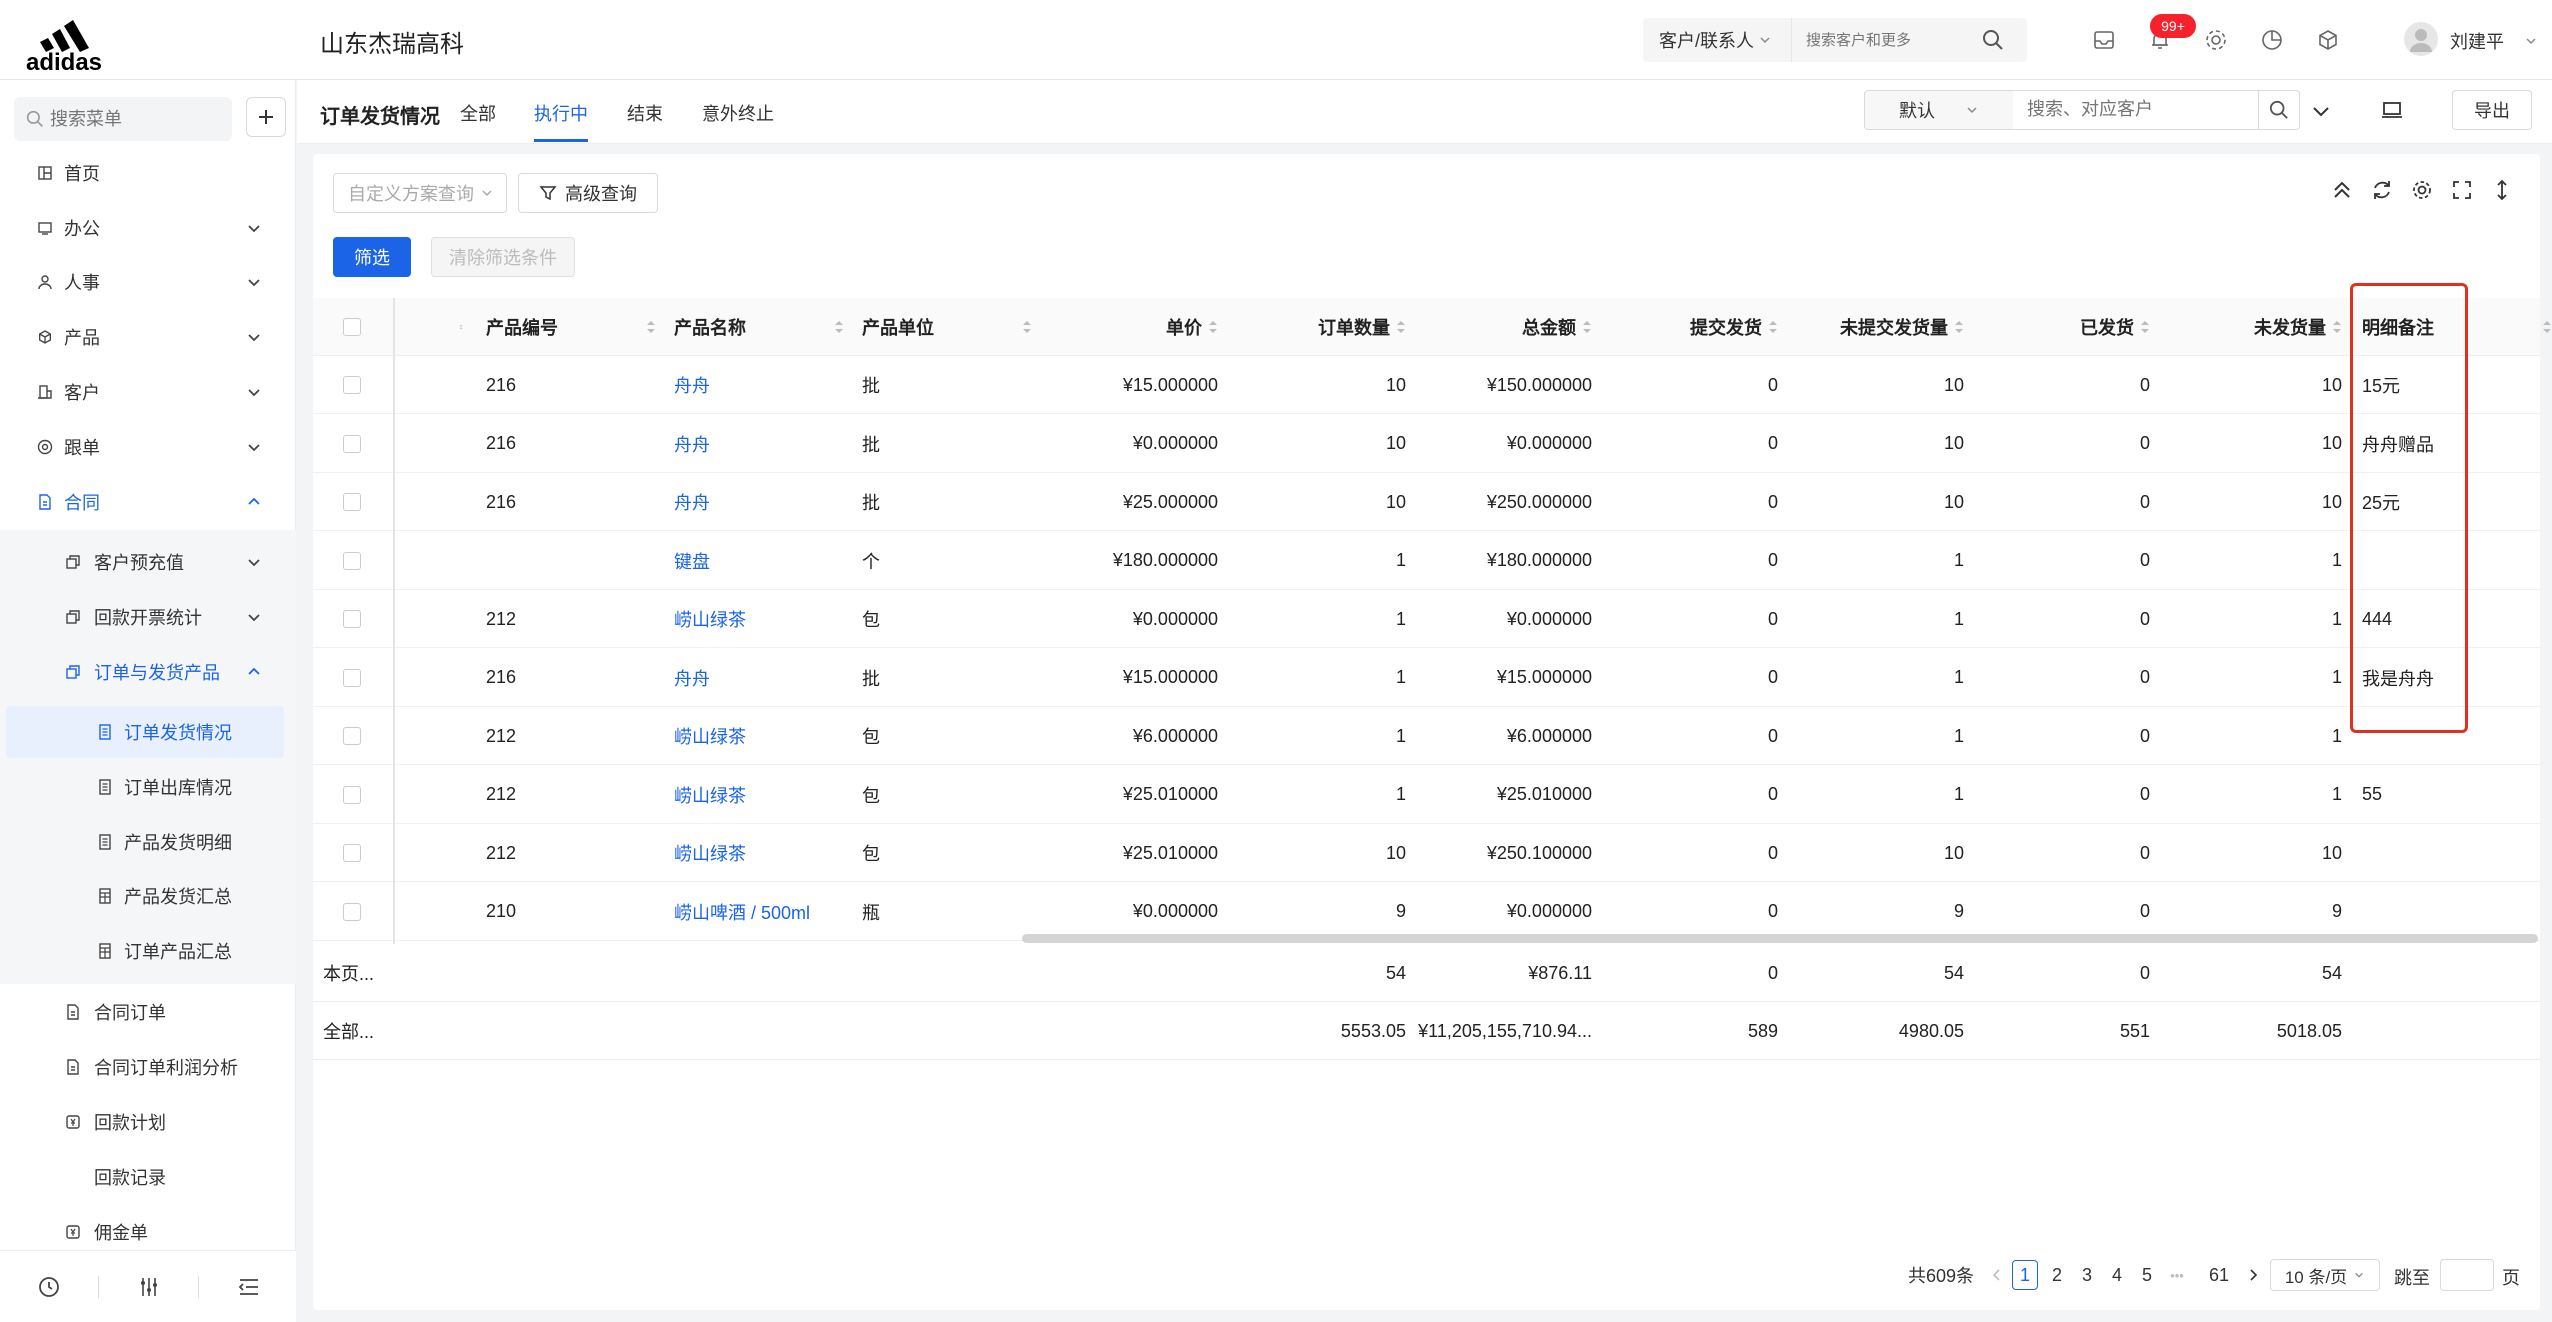  I want to click on cube-icon, so click(2328, 40).